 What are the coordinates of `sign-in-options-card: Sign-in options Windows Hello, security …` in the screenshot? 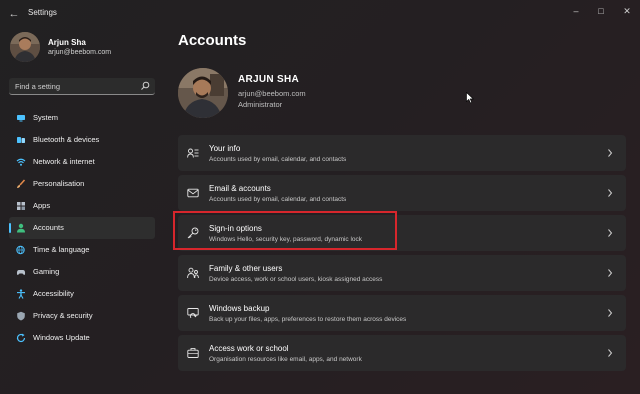 It's located at (402, 233).